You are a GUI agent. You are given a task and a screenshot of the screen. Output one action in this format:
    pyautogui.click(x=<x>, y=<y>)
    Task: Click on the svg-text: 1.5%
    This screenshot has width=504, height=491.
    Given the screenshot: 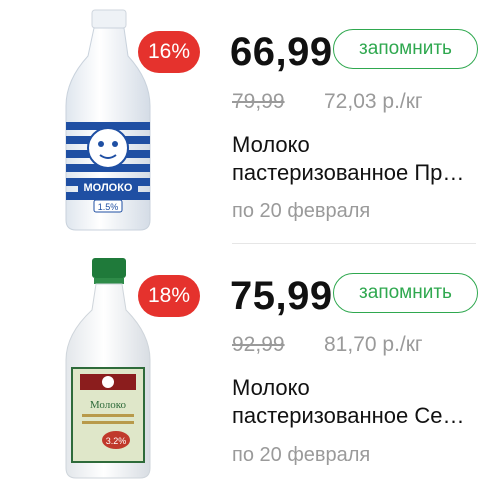 What is the action you would take?
    pyautogui.click(x=108, y=207)
    